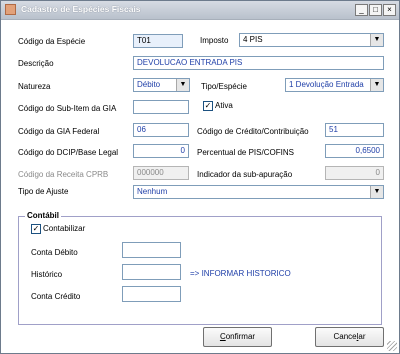 This screenshot has height=354, width=400. I want to click on resize-grip-icon, so click(392, 346).